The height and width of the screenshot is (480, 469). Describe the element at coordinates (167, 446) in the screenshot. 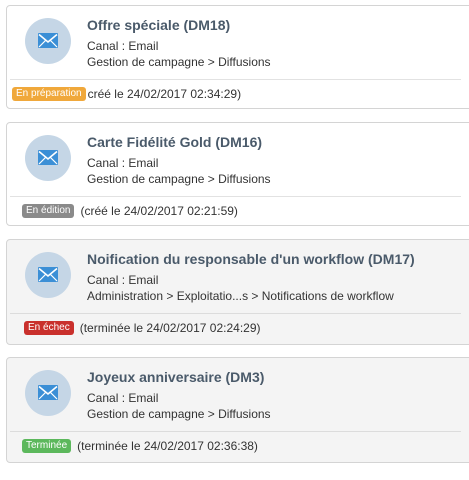

I see `delivery-date: (terminée le 24/02/2017 02:36:38)` at that location.